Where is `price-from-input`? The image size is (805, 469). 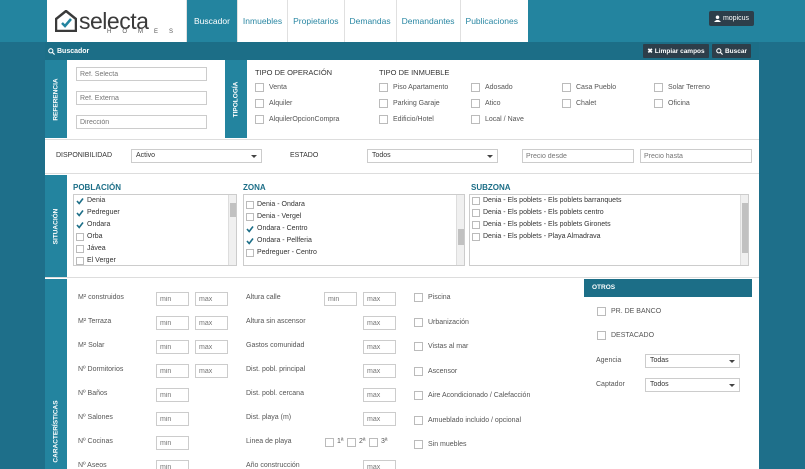 price-from-input is located at coordinates (578, 156).